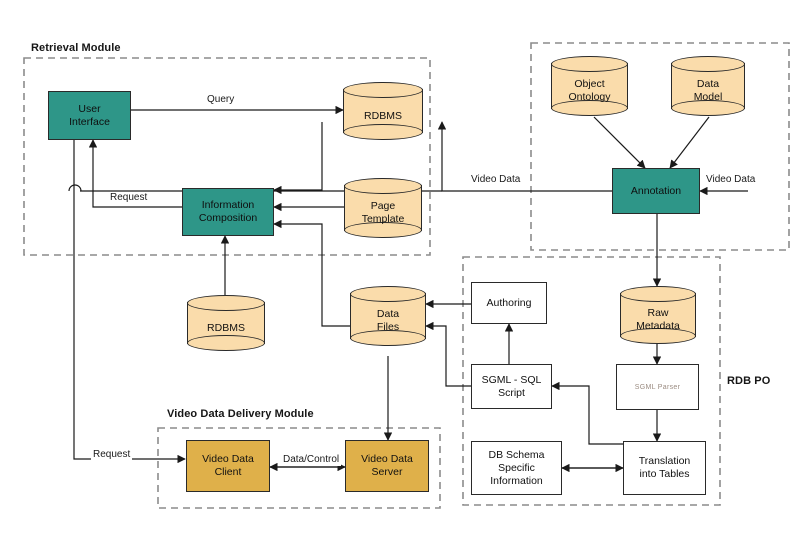 This screenshot has height=544, width=800. I want to click on node-sgml-sql-script-label: SGML - SQL Script, so click(511, 386).